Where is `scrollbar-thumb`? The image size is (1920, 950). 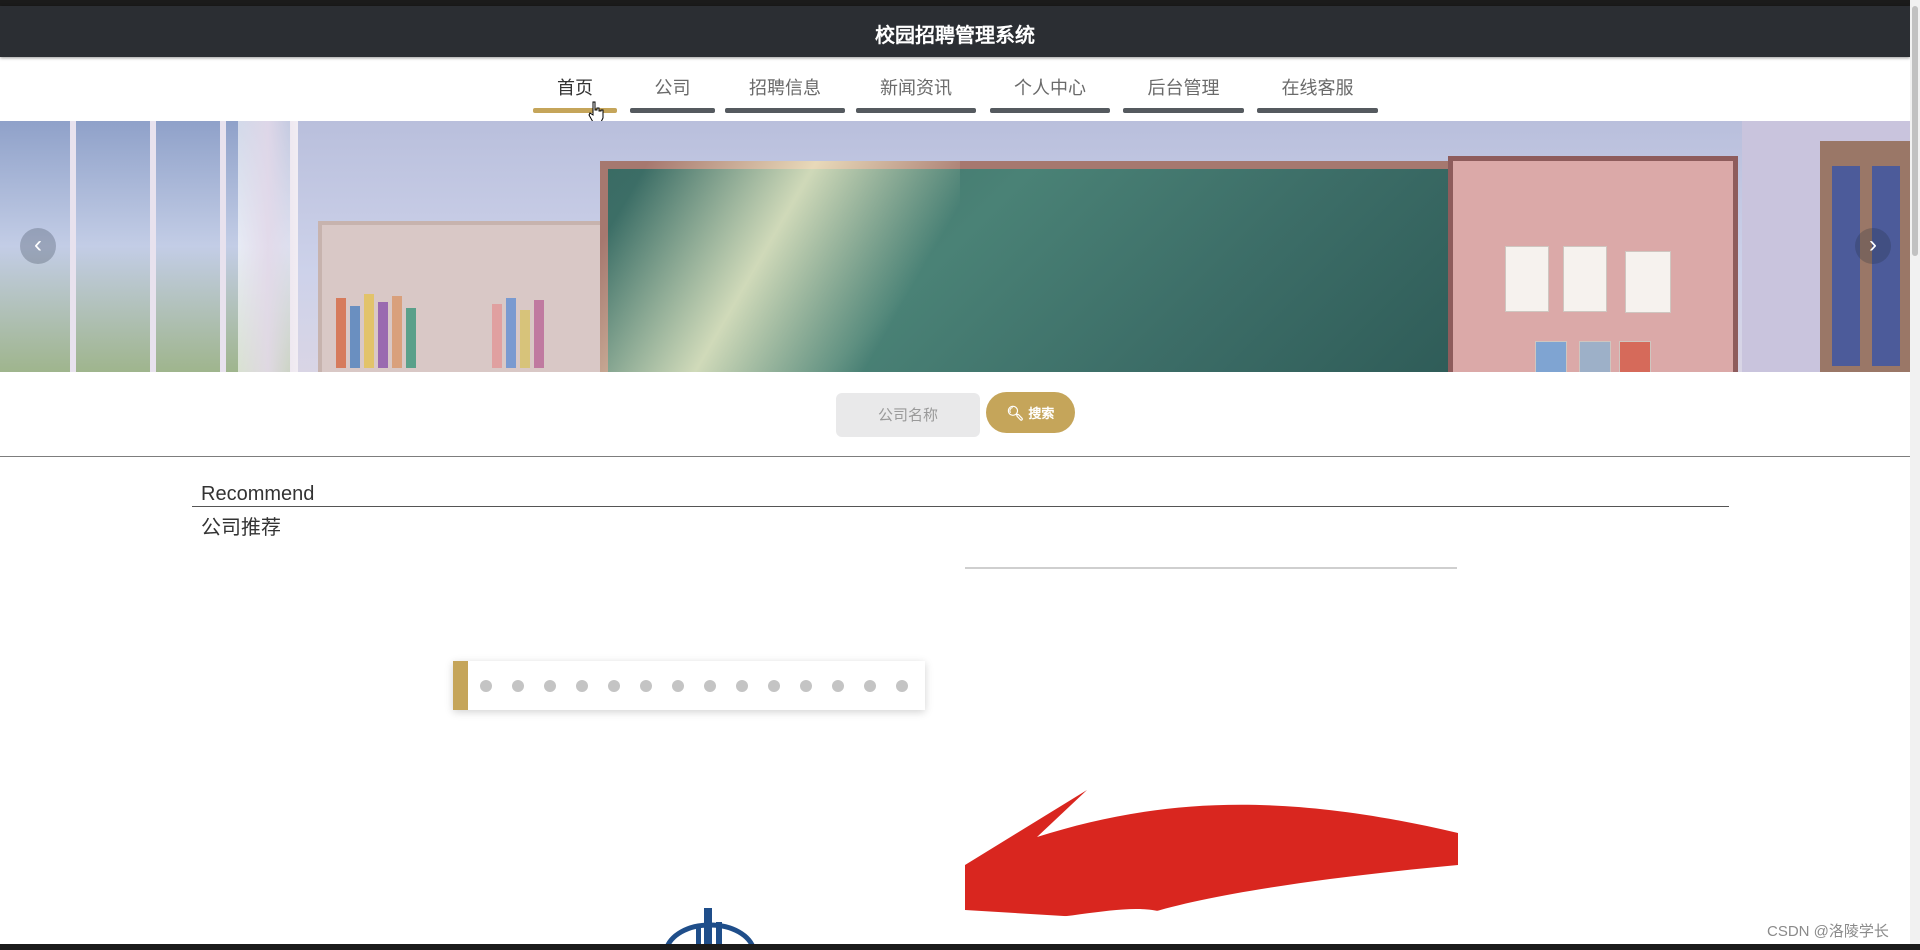 scrollbar-thumb is located at coordinates (1915, 131).